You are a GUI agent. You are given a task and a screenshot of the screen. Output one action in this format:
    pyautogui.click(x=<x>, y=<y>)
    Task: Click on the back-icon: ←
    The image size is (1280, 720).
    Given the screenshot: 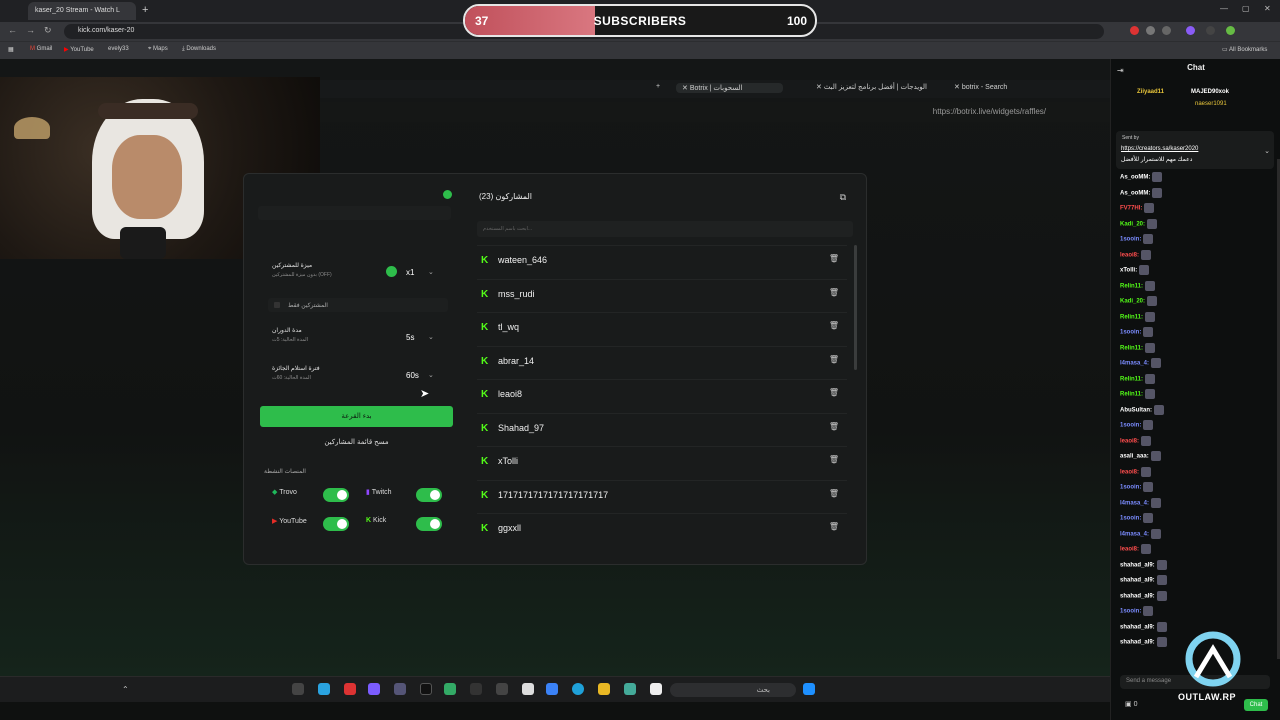 What is the action you would take?
    pyautogui.click(x=12, y=30)
    